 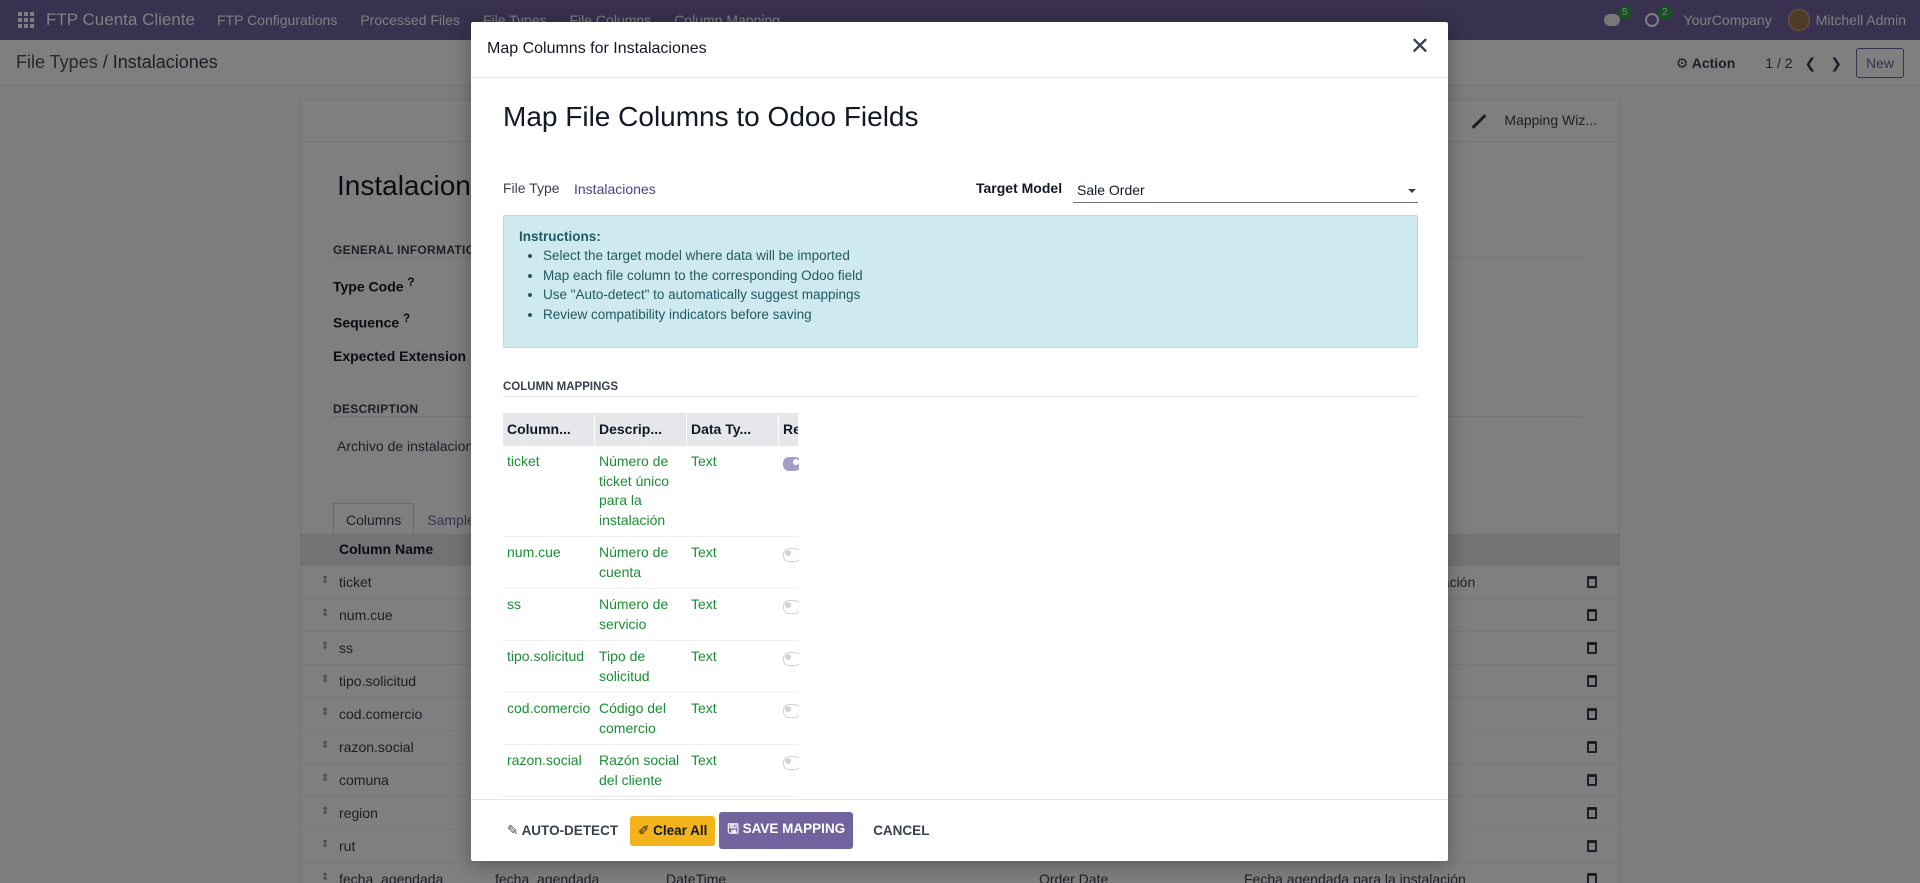 What do you see at coordinates (1420, 47) in the screenshot?
I see `close-icon: ✕` at bounding box center [1420, 47].